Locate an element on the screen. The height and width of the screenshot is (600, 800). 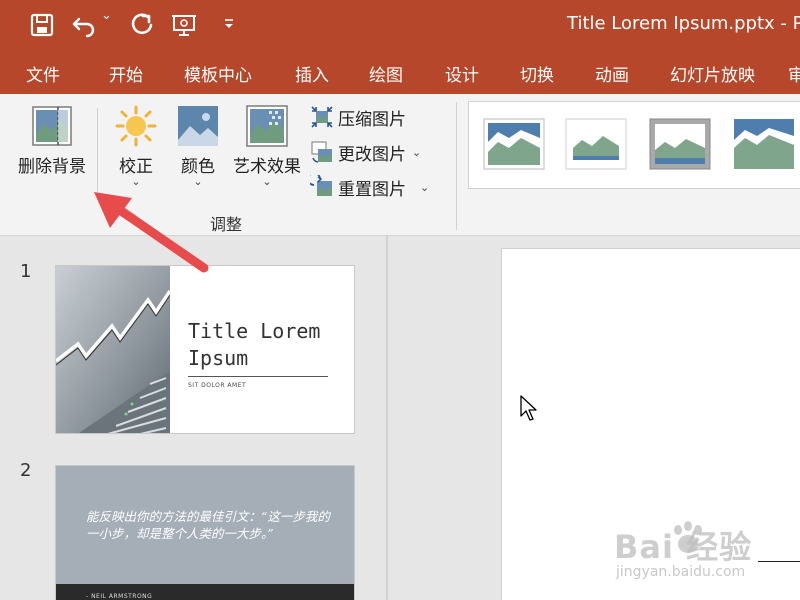
tab-slideshow: 幻灯片放映 is located at coordinates (712, 73).